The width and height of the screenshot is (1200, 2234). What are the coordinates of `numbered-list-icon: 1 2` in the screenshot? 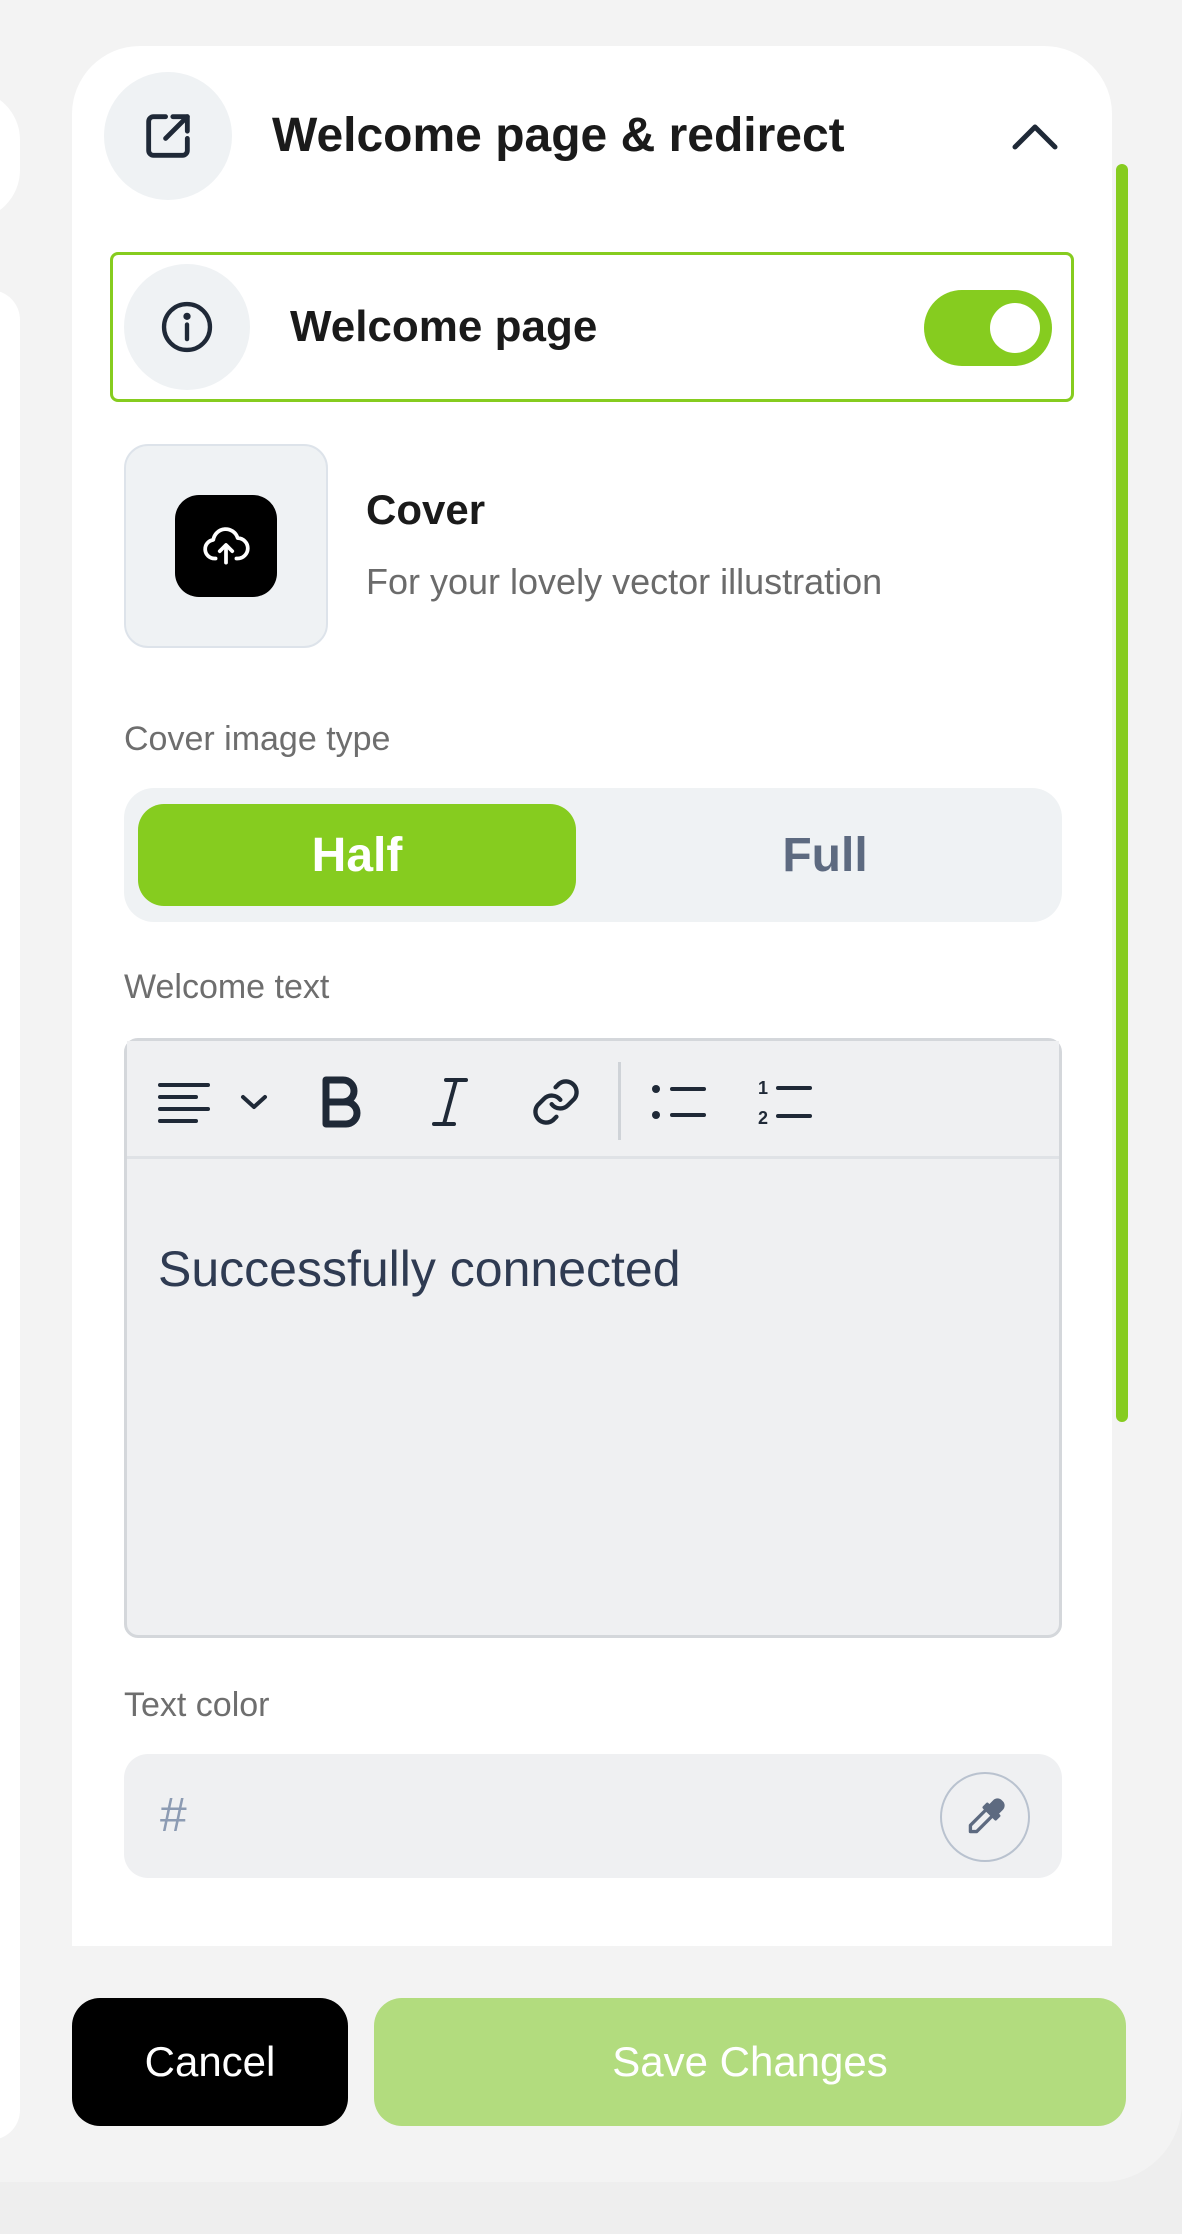 It's located at (785, 1102).